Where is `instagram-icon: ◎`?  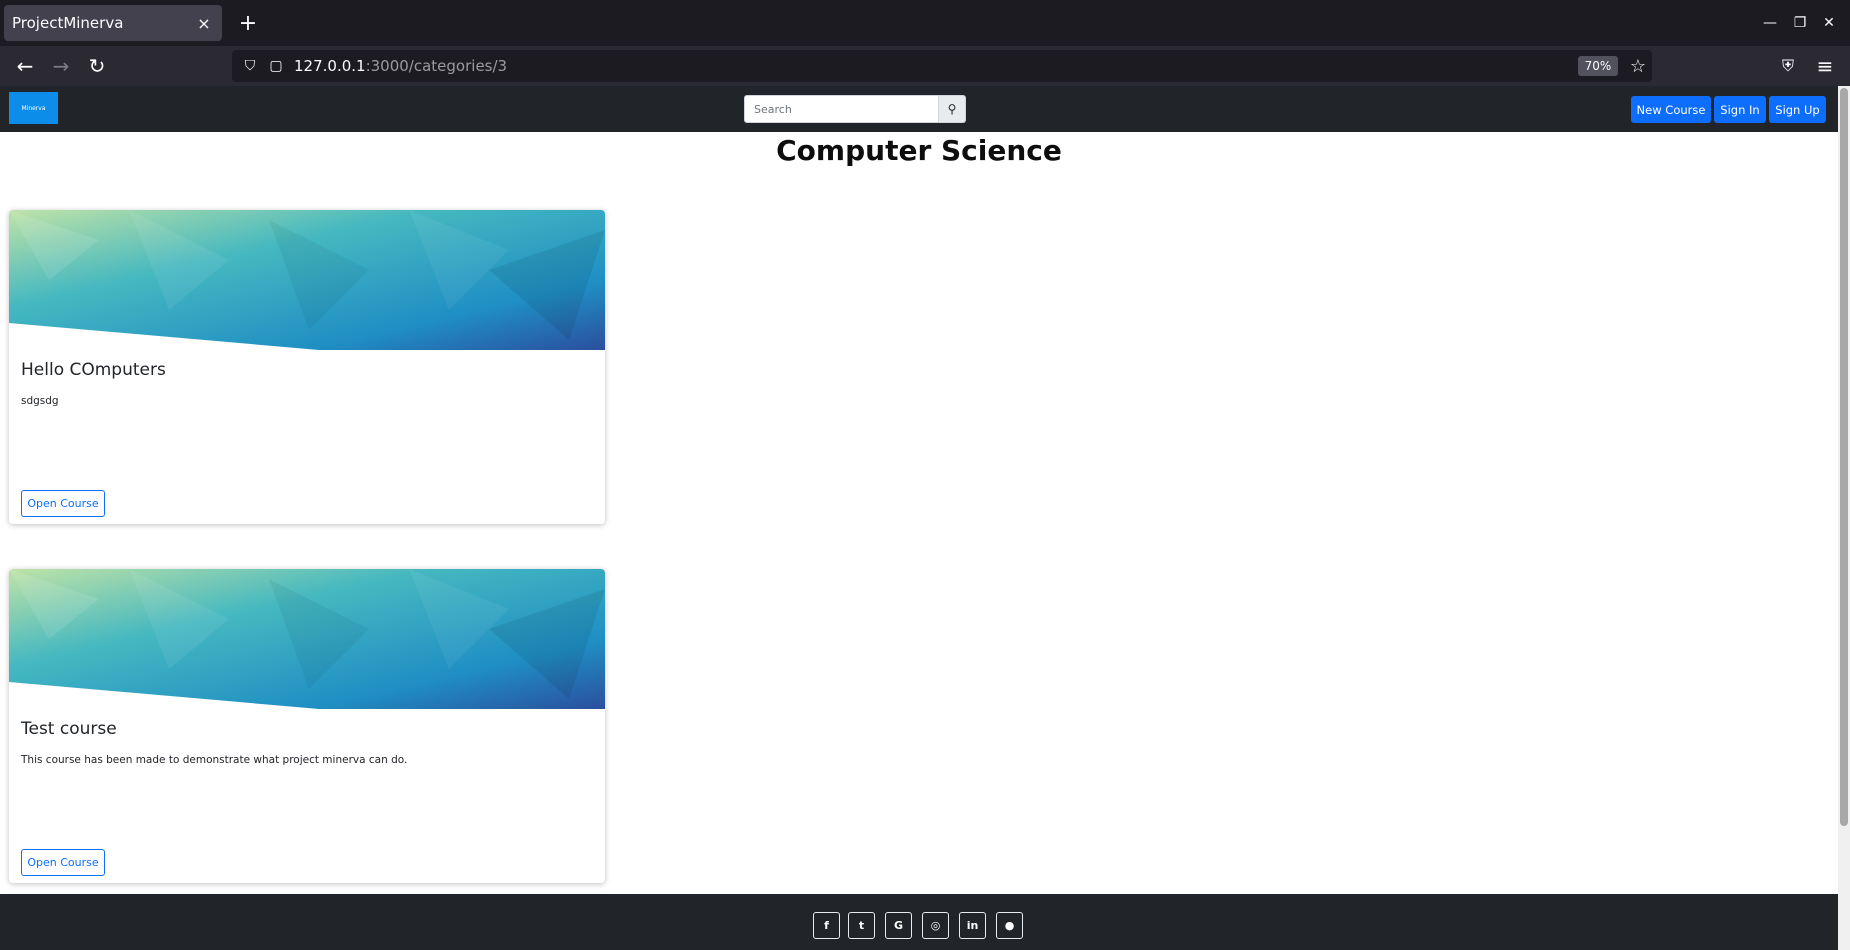 instagram-icon: ◎ is located at coordinates (935, 925).